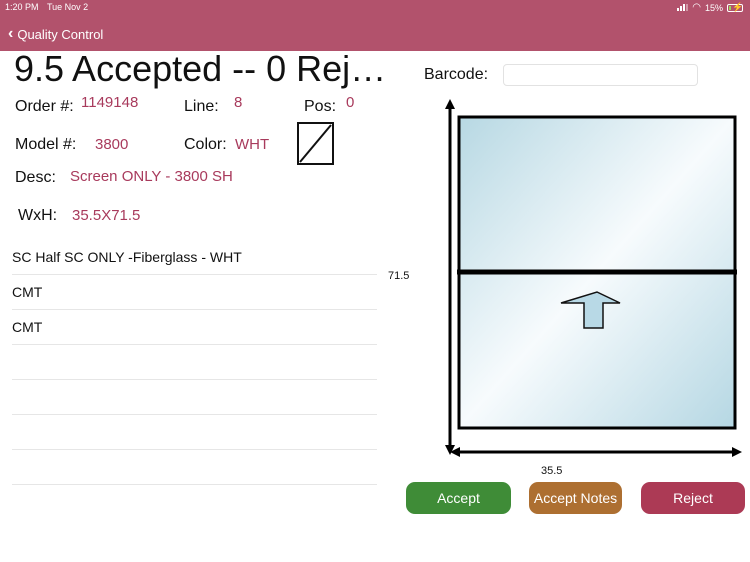 The width and height of the screenshot is (750, 562). I want to click on width-dimension: 35.5, so click(552, 471).